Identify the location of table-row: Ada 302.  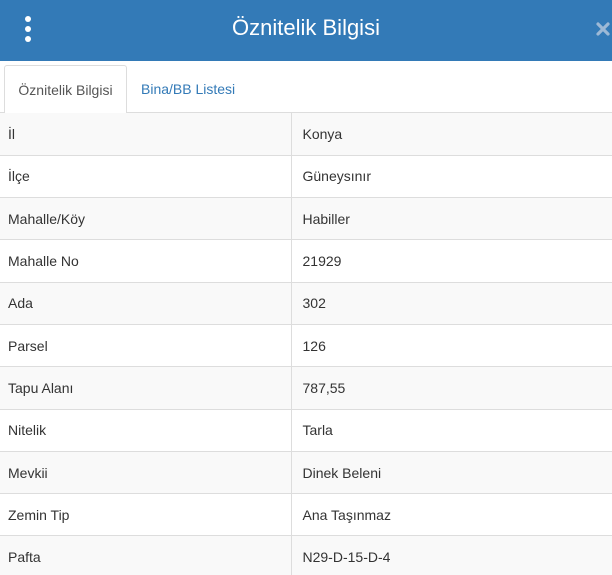
(306, 303).